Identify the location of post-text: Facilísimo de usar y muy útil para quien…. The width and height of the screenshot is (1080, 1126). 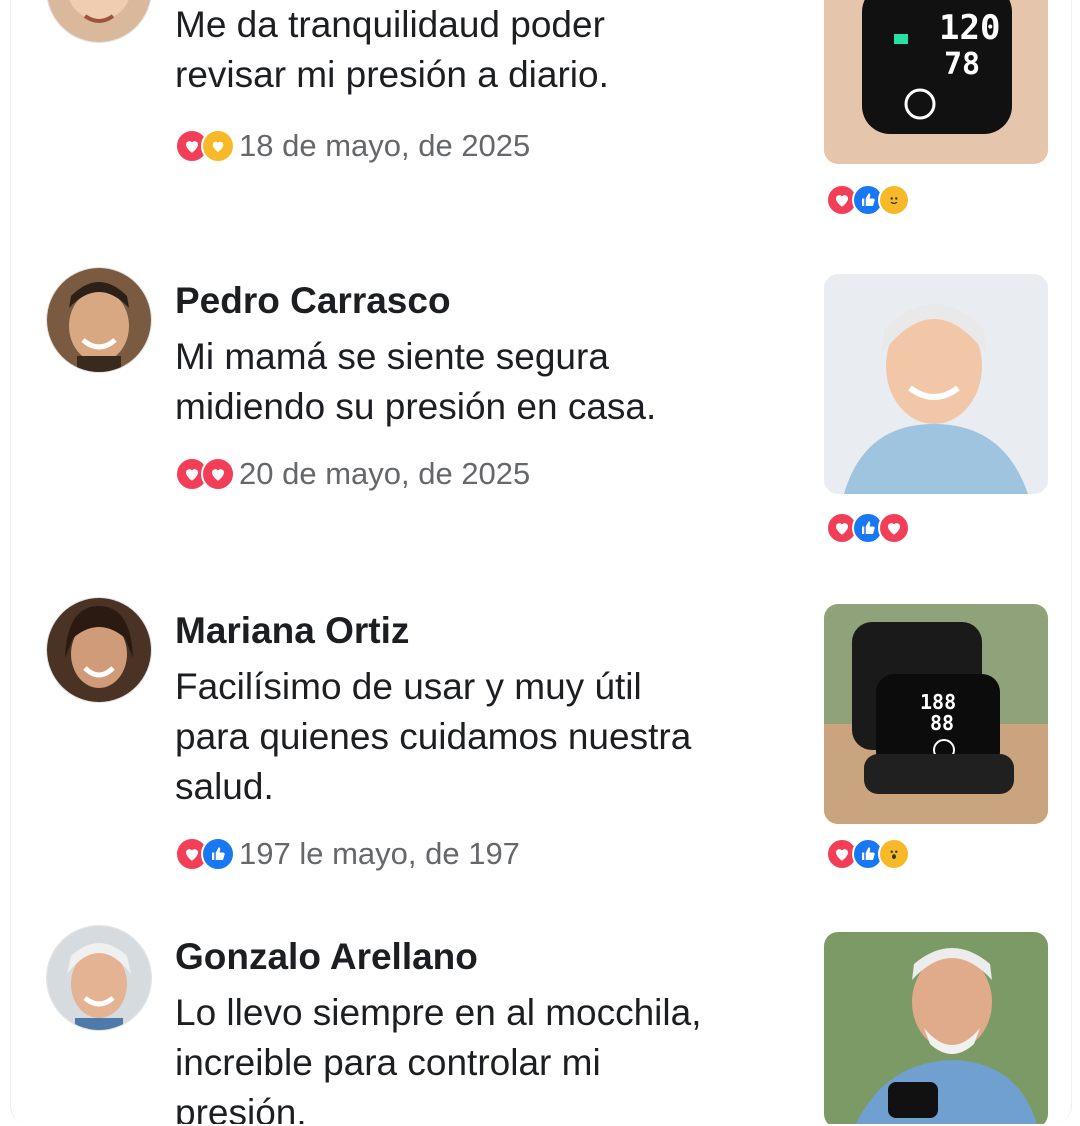
(485, 737).